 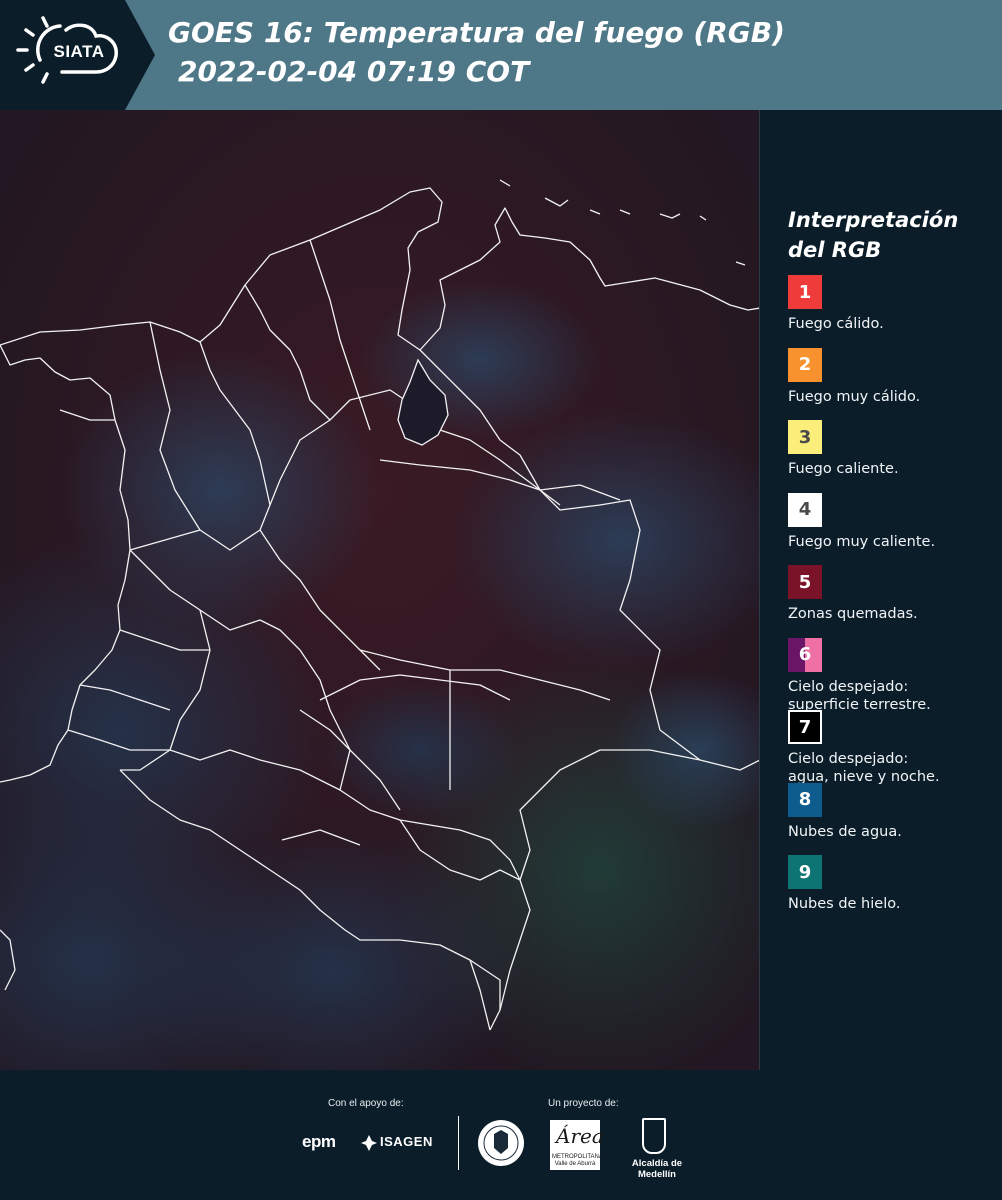 I want to click on legend-swatch: 7, so click(x=805, y=727).